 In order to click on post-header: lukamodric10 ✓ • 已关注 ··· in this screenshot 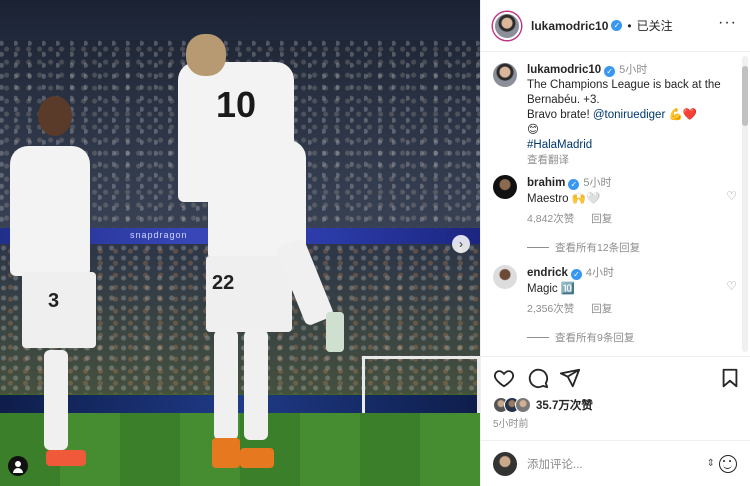, I will do `click(615, 26)`.